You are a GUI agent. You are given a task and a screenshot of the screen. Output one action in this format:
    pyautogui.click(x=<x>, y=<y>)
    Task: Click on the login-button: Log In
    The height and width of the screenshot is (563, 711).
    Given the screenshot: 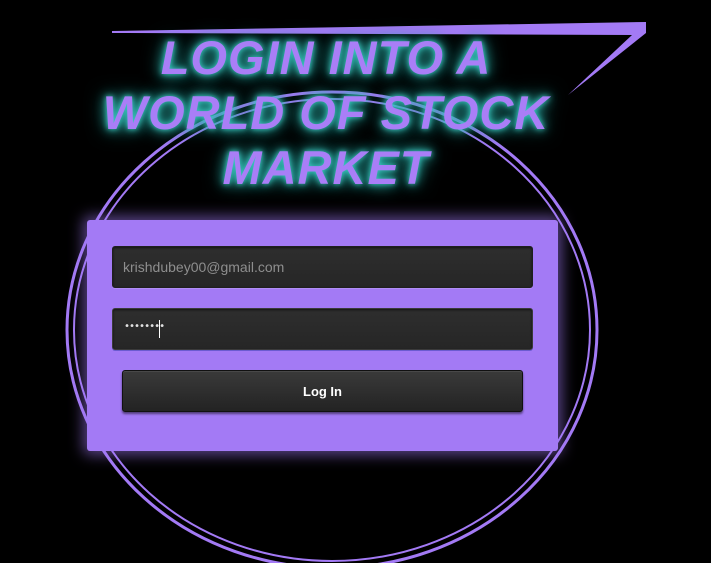 What is the action you would take?
    pyautogui.click(x=322, y=391)
    